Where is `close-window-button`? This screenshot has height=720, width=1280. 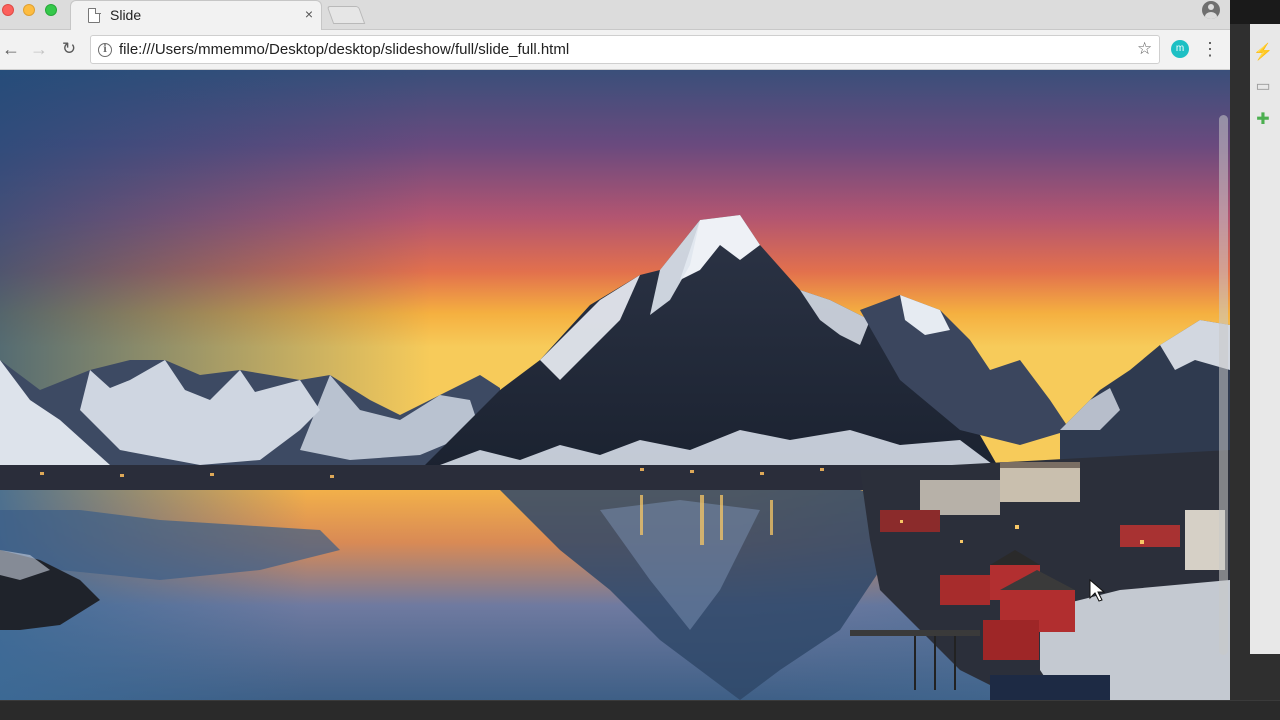
close-window-button is located at coordinates (8, 10).